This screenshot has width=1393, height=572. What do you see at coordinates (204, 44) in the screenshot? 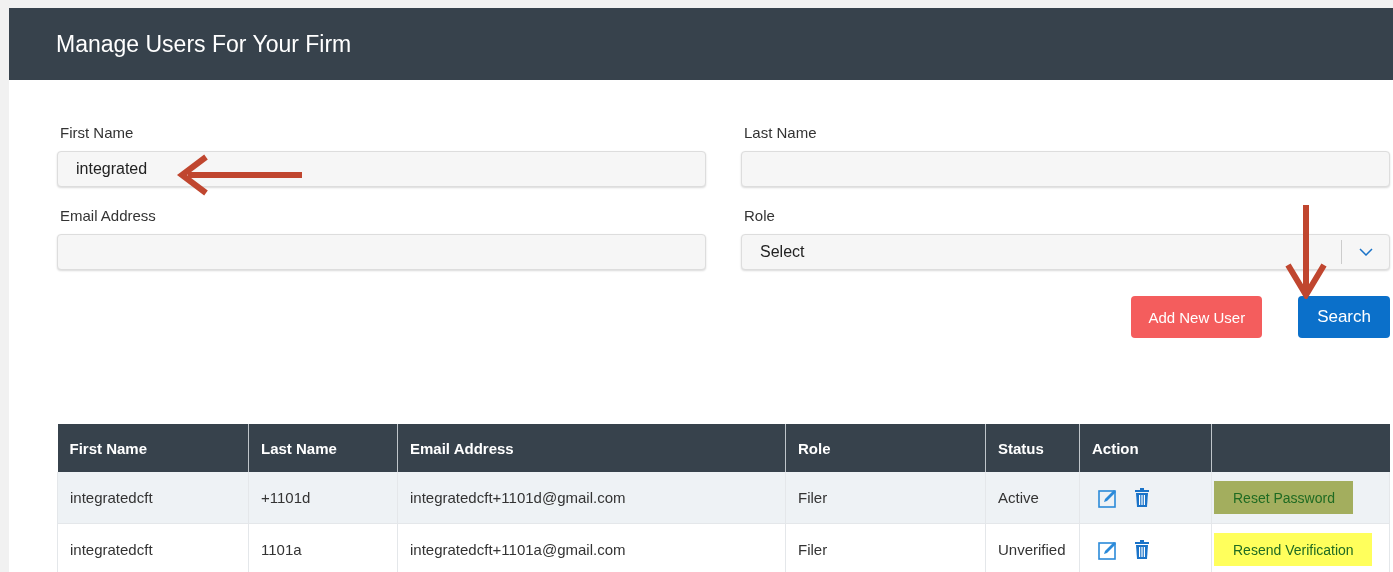
I see `page-title: Manage Users For Your Firm` at bounding box center [204, 44].